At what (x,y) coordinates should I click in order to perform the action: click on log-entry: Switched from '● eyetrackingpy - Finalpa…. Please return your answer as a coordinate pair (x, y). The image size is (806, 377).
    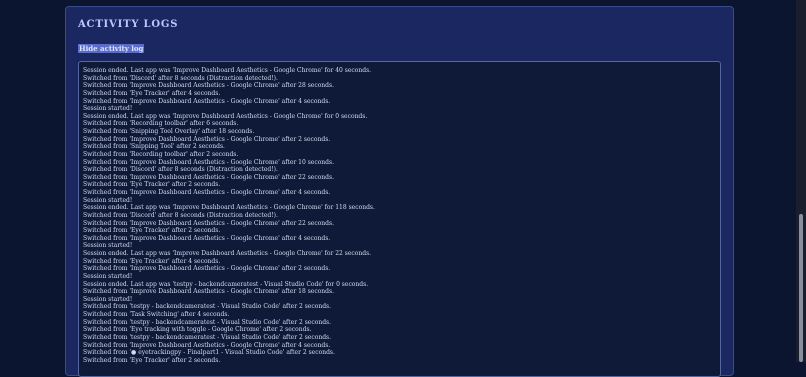
    Looking at the image, I should click on (209, 353).